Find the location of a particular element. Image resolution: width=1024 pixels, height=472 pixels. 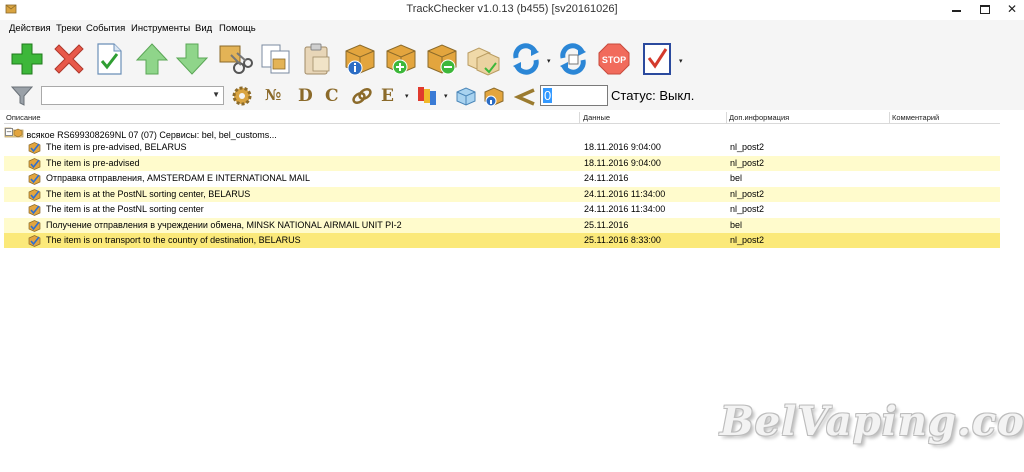

filter-icon is located at coordinates (22, 96).